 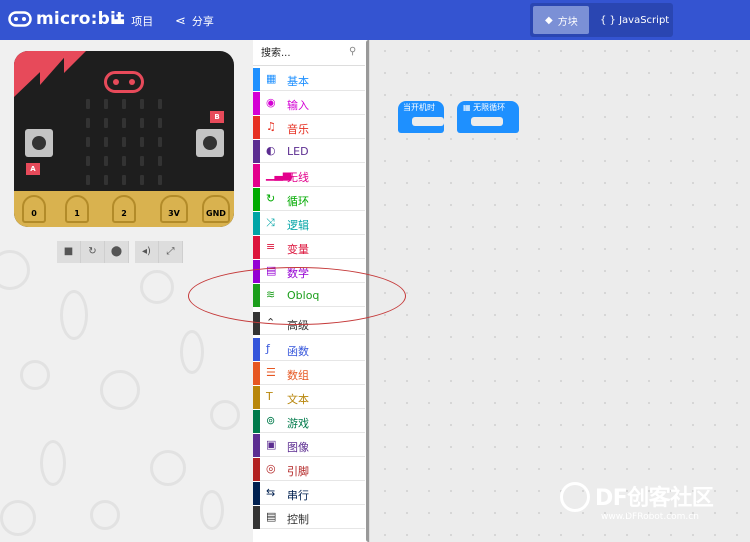 I want to click on category-7: ⤨ 逻辑, so click(x=309, y=223).